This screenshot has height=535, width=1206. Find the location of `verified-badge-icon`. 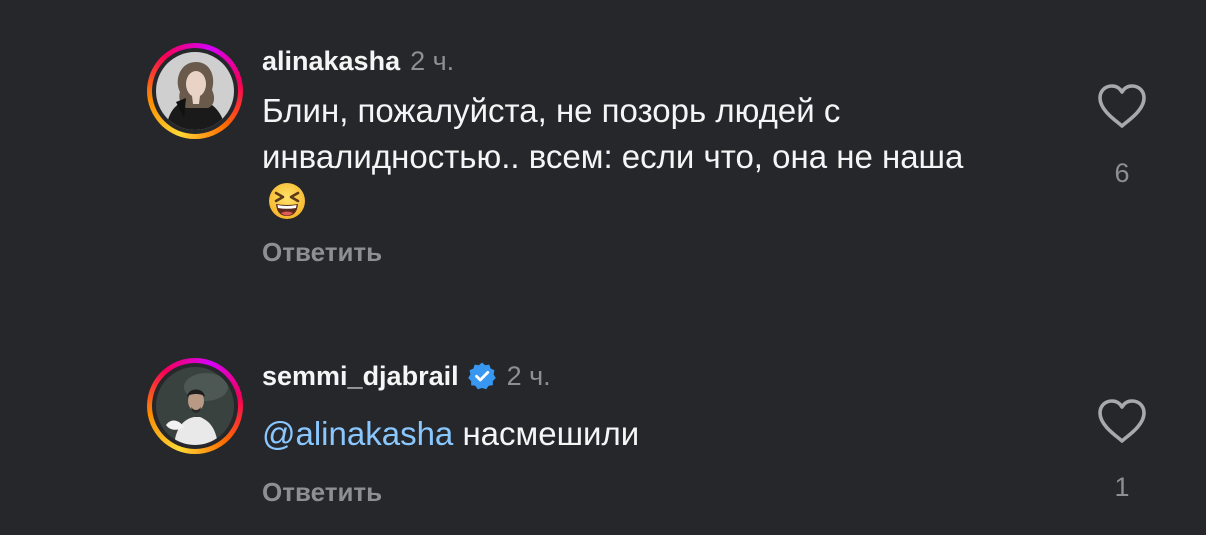

verified-badge-icon is located at coordinates (482, 376).